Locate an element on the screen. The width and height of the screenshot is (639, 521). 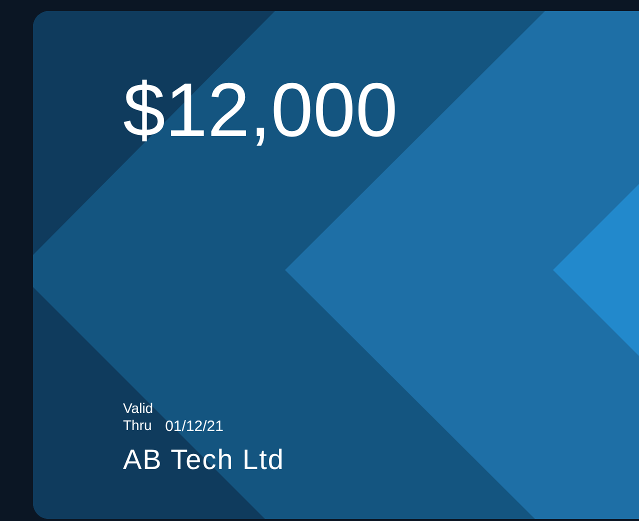
balance-amount: $12,000 is located at coordinates (261, 111).